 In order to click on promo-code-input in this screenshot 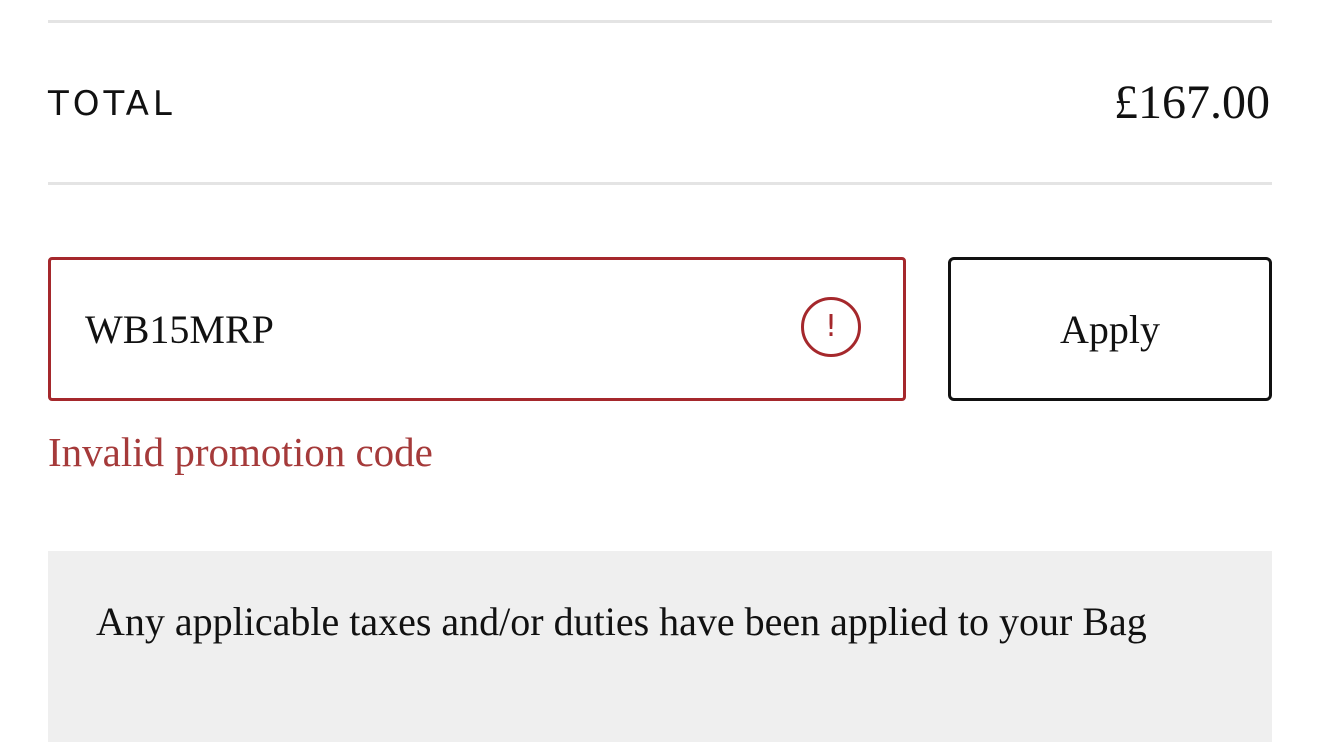, I will do `click(433, 329)`.